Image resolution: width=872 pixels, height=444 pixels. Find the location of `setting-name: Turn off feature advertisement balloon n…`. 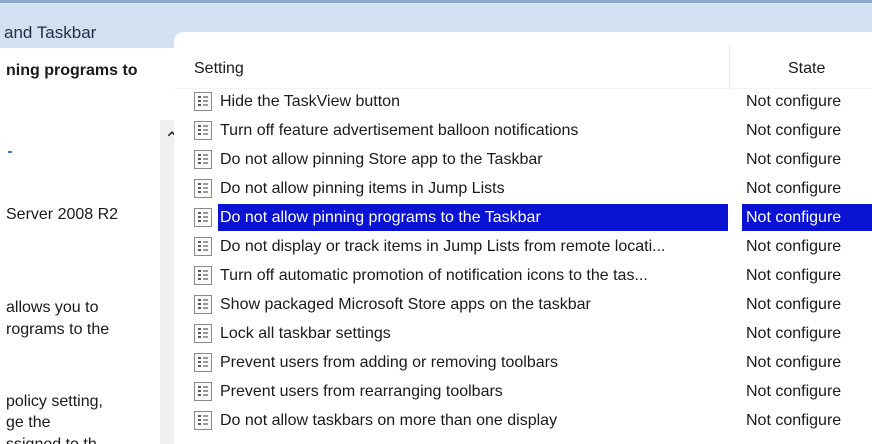

setting-name: Turn off feature advertisement balloon n… is located at coordinates (399, 130).